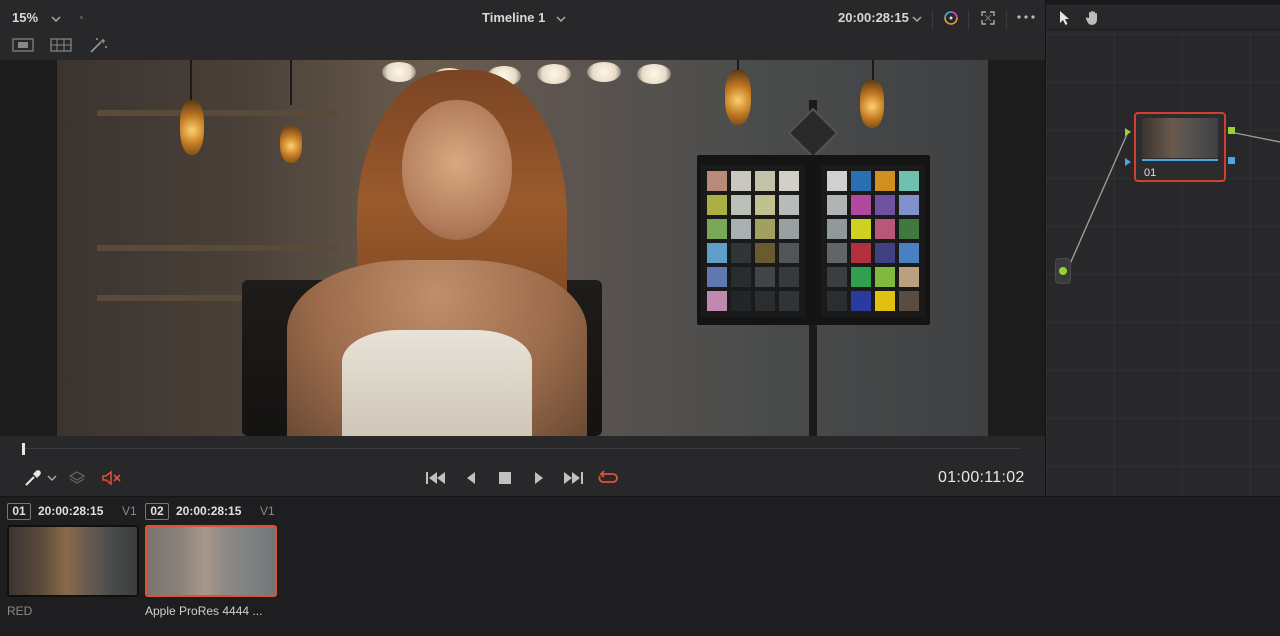 Image resolution: width=1280 pixels, height=636 pixels. What do you see at coordinates (157, 511) in the screenshot?
I see `clip-number: 02` at bounding box center [157, 511].